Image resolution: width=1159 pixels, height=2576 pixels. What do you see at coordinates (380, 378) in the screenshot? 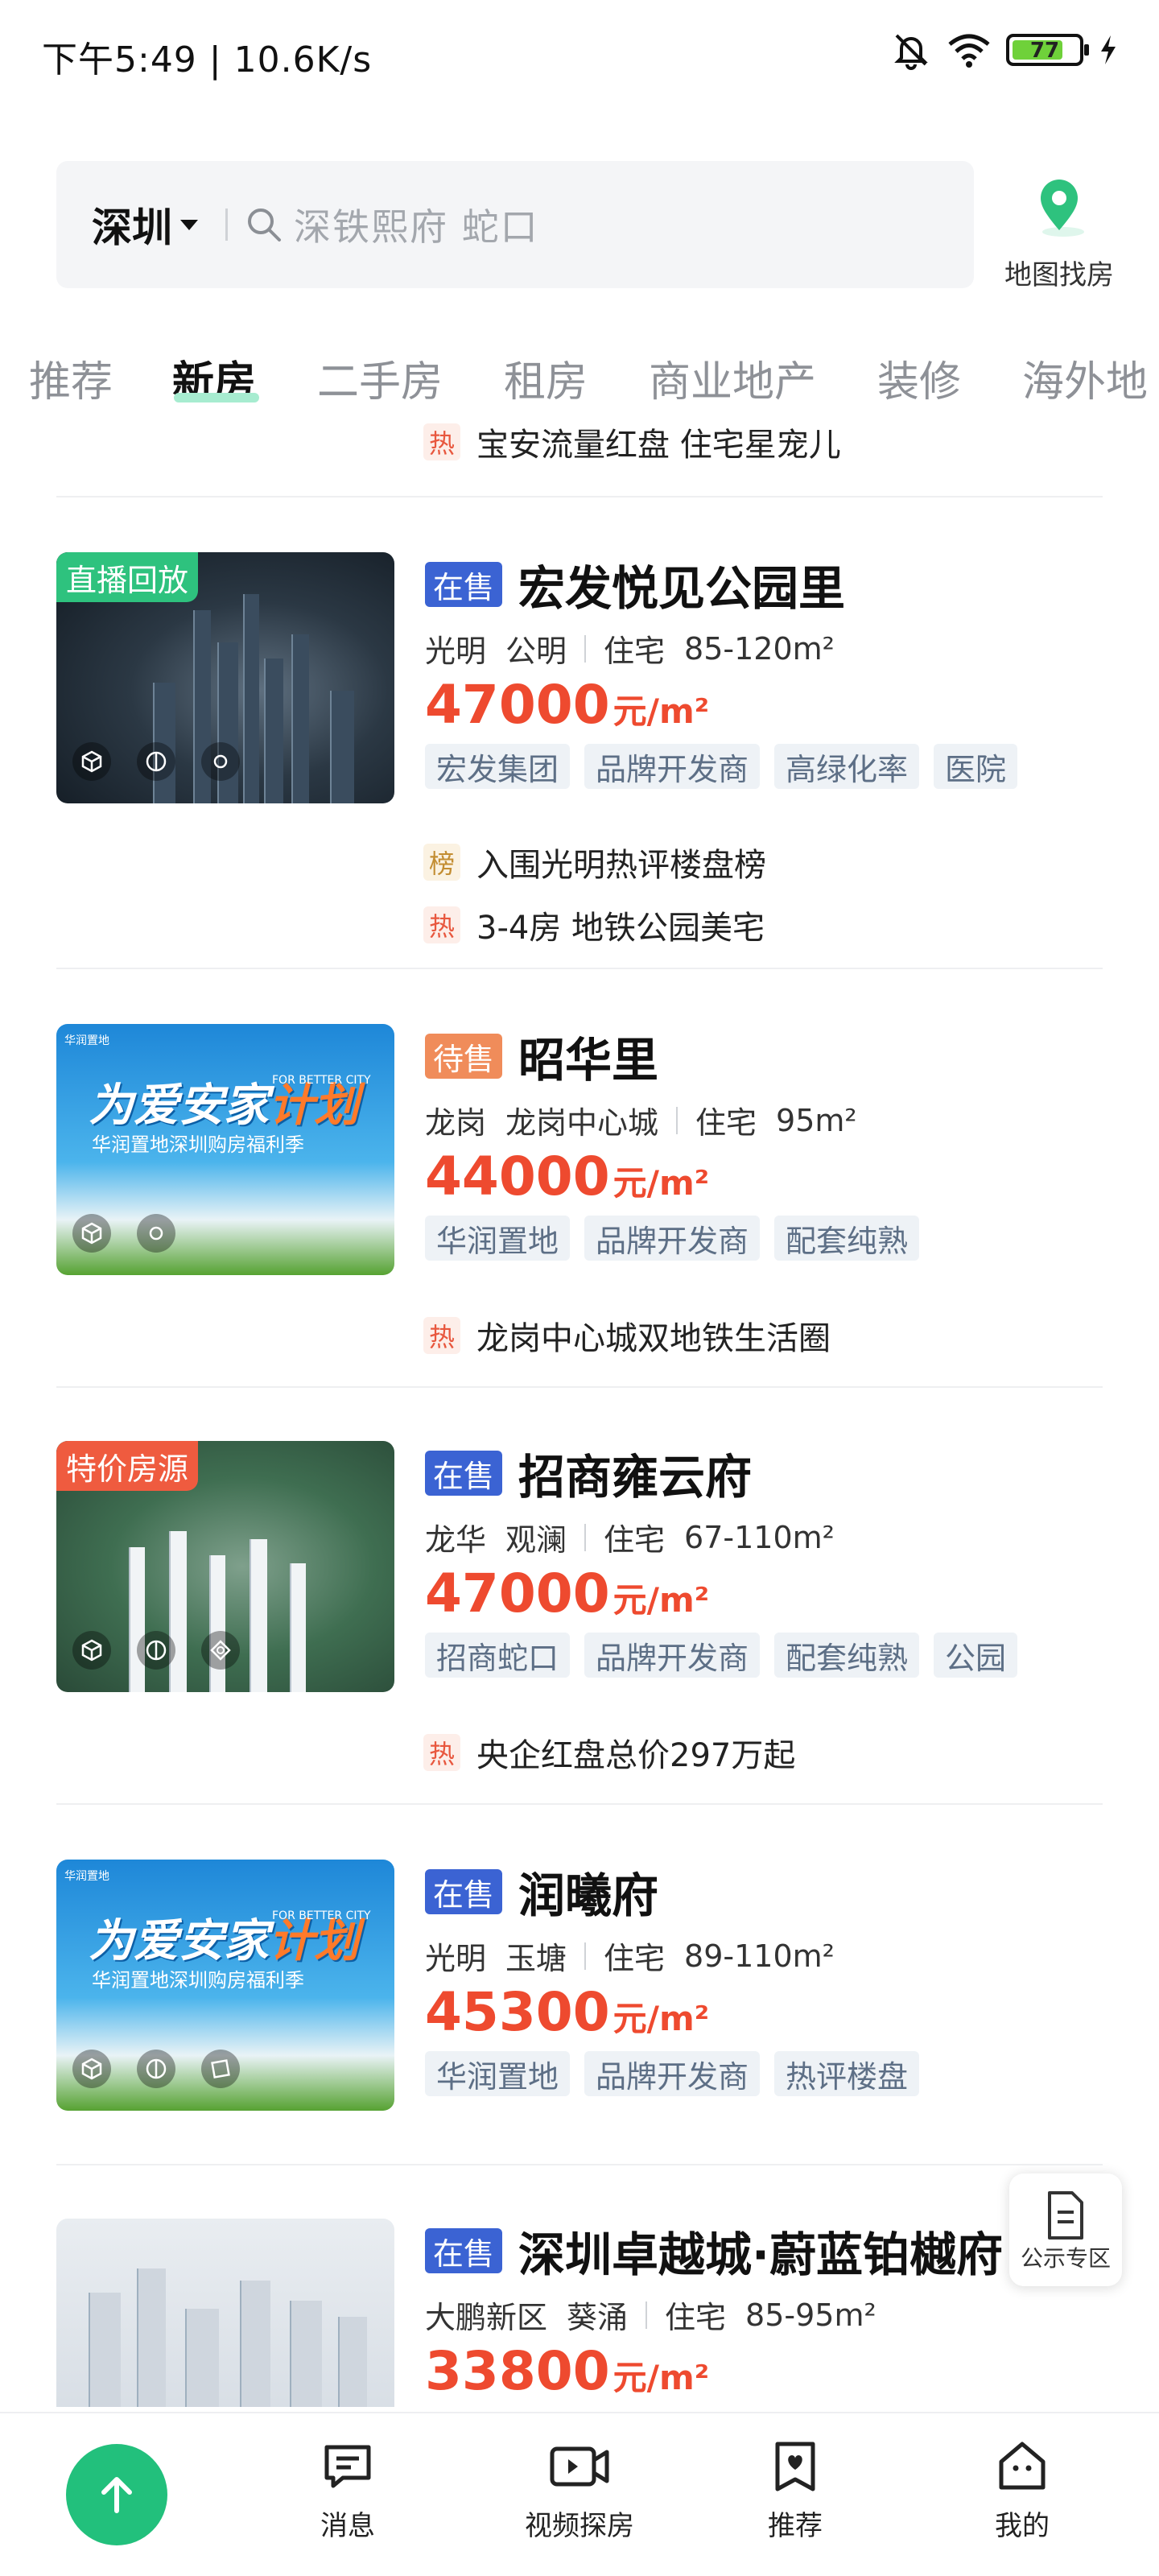
I see `tab-second-hand: 二手房` at bounding box center [380, 378].